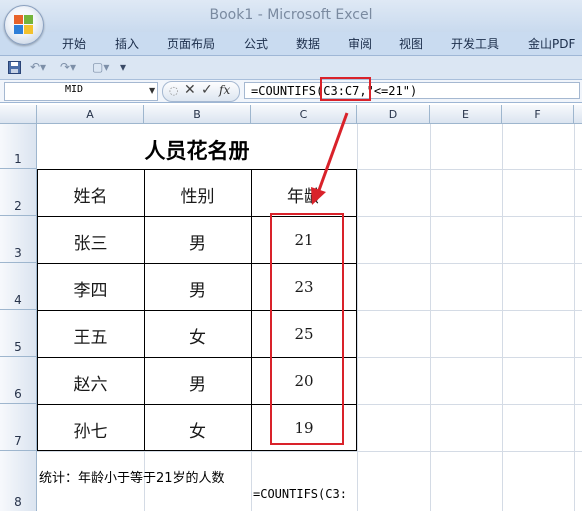  Describe the element at coordinates (330, 158) in the screenshot. I see `annotation-arrow` at that location.